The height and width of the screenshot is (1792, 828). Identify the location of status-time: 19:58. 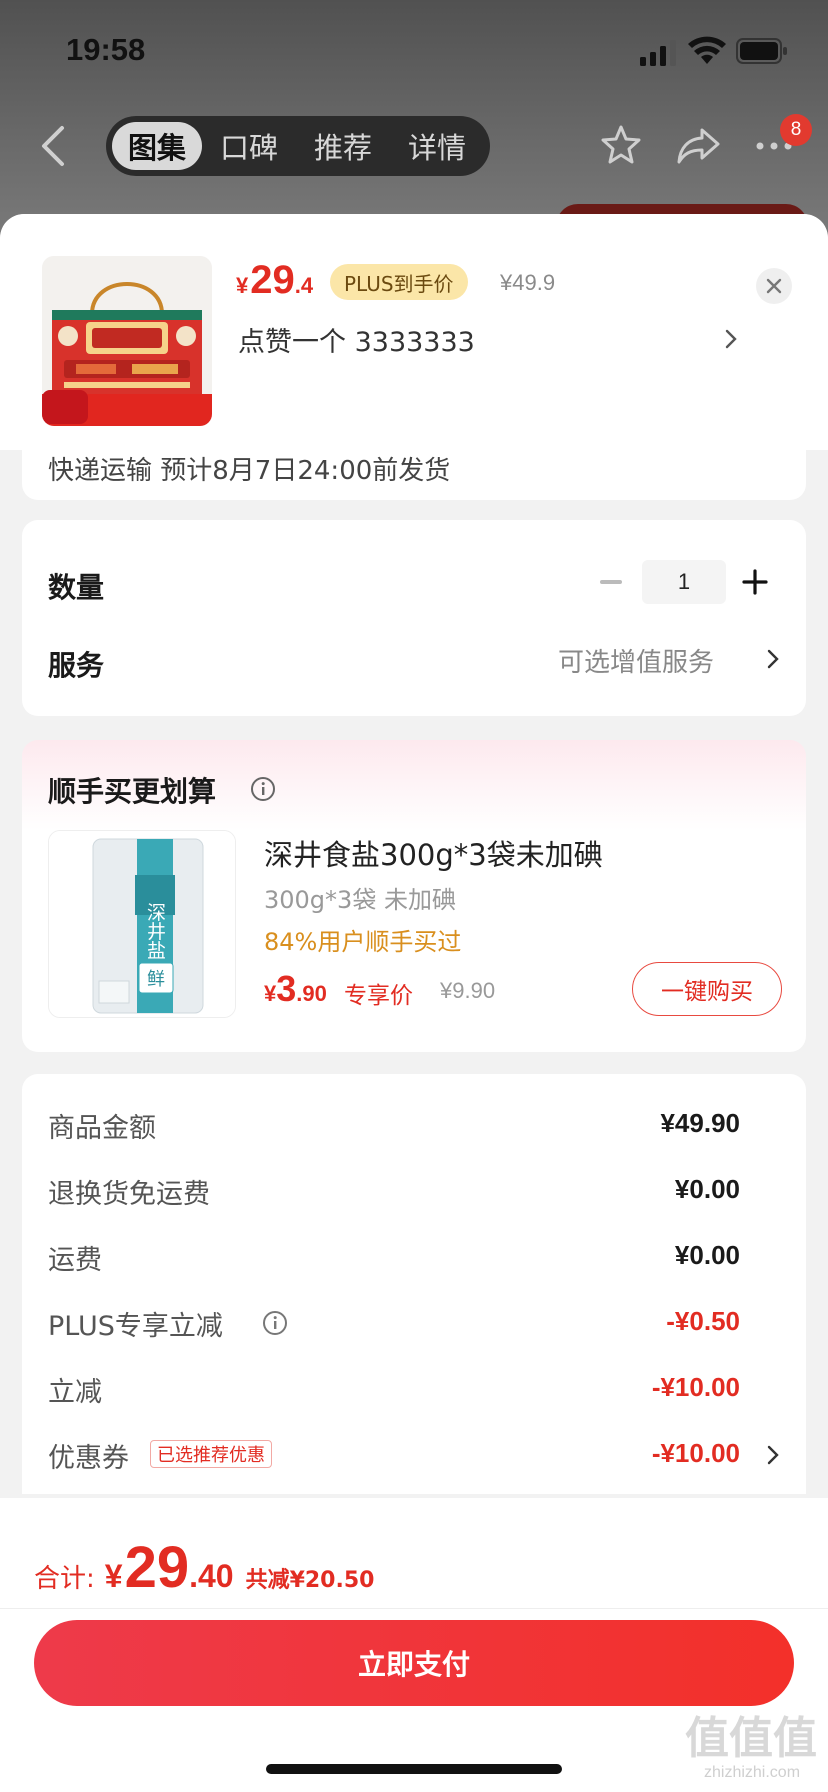
(106, 49).